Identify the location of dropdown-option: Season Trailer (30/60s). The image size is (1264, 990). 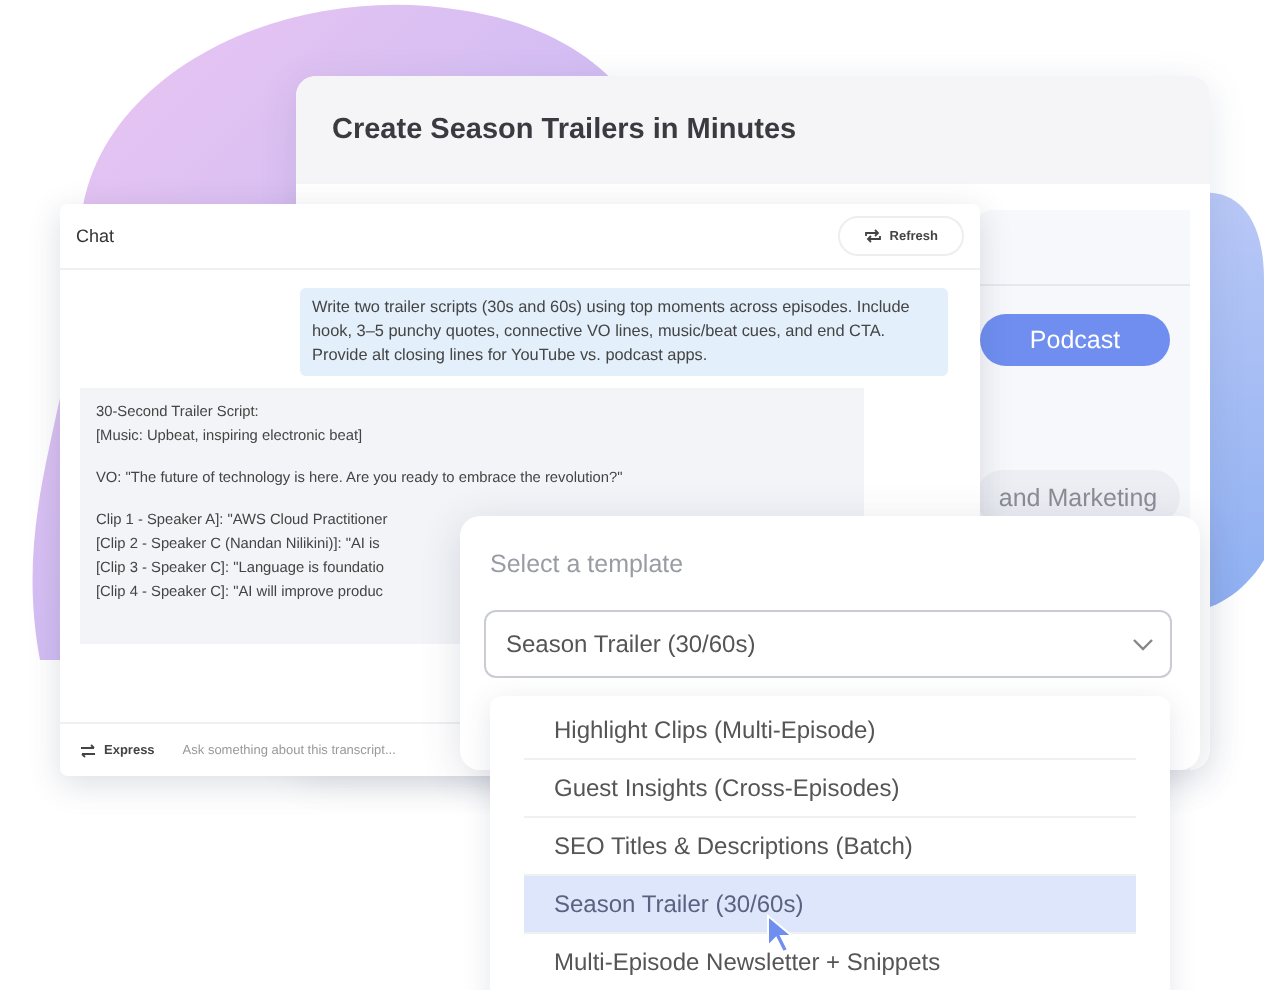
(830, 905).